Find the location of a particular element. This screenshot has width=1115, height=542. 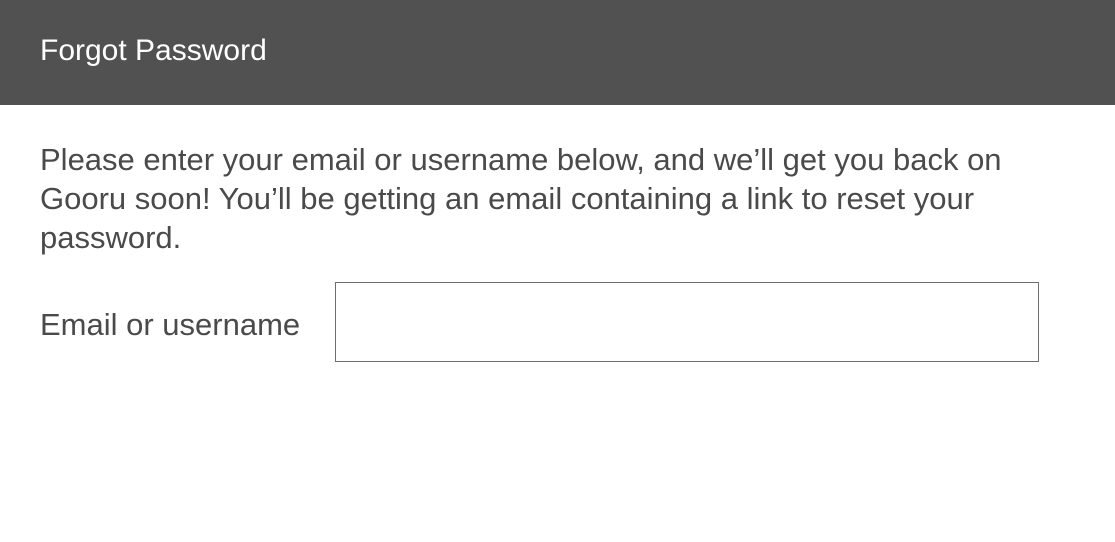

dialog-title: Forgot Password is located at coordinates (153, 50).